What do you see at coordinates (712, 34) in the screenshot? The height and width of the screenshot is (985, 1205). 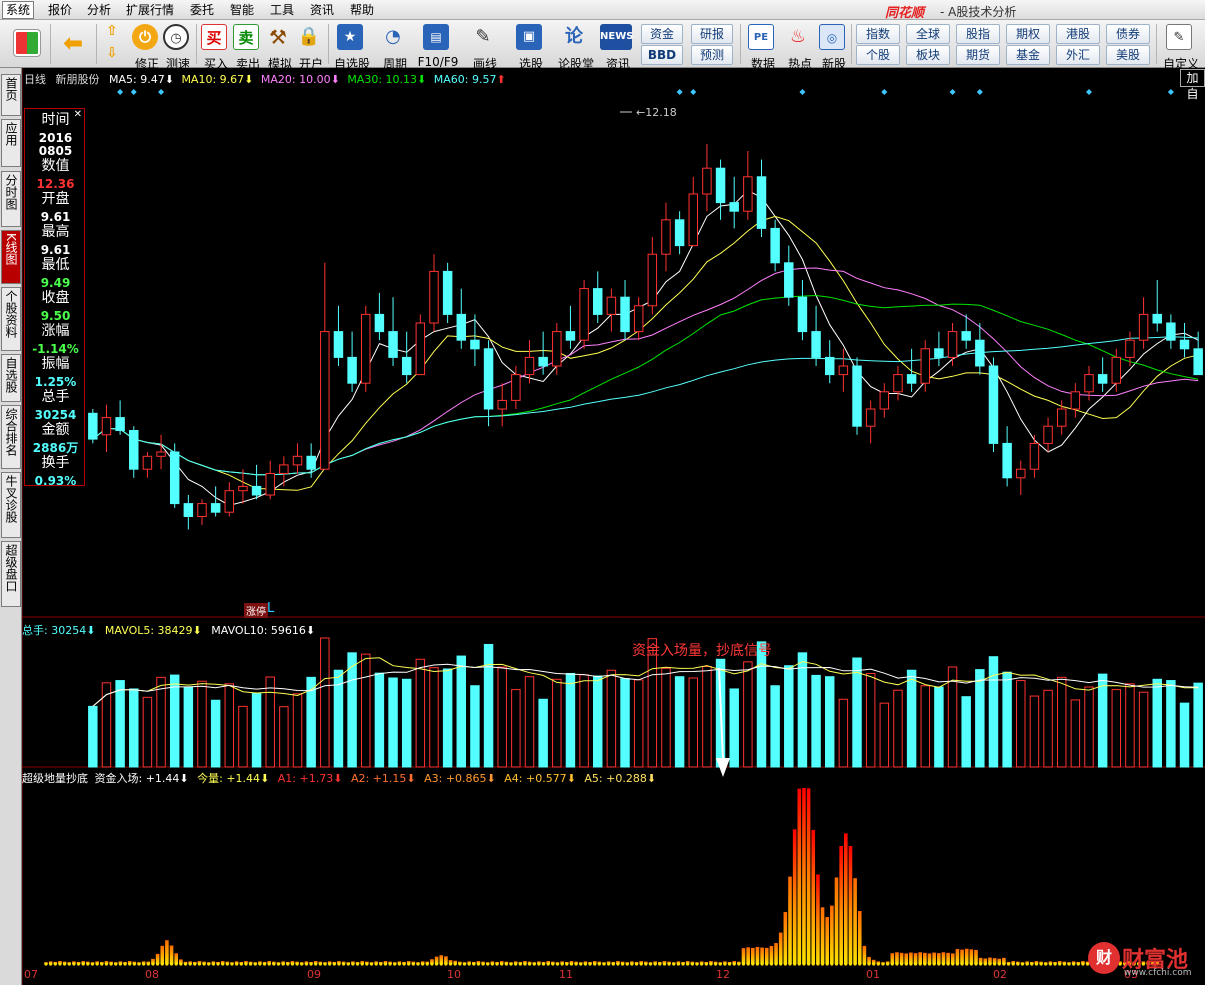 I see `research-button: 研报` at bounding box center [712, 34].